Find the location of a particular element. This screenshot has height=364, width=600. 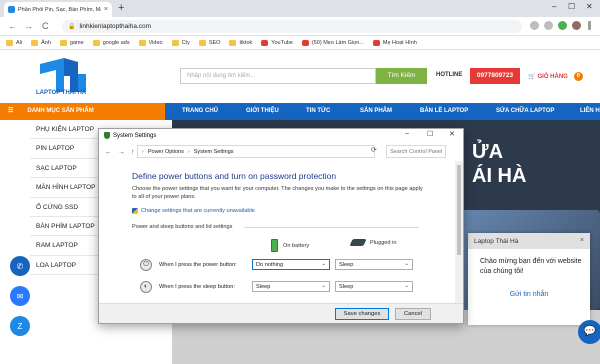

url-text: linhkienlaptopthaiha.com is located at coordinates (115, 26).